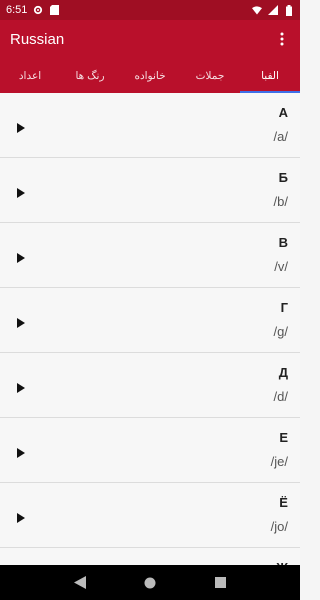 Image resolution: width=320 pixels, height=600 pixels. I want to click on list-item: В /v/, so click(150, 255).